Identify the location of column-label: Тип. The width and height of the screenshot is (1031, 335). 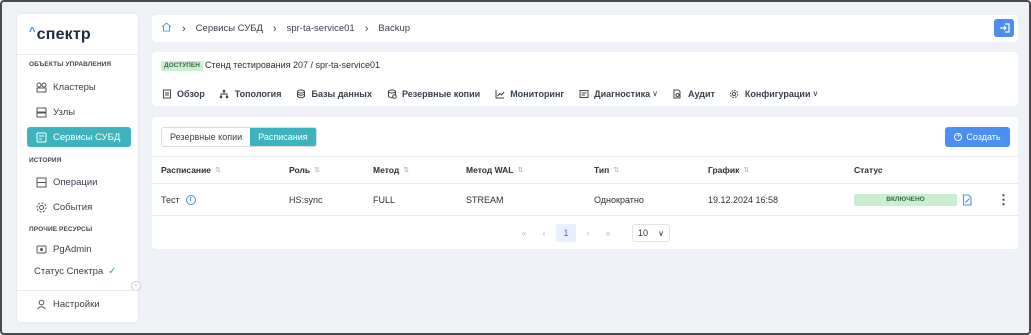
(602, 170).